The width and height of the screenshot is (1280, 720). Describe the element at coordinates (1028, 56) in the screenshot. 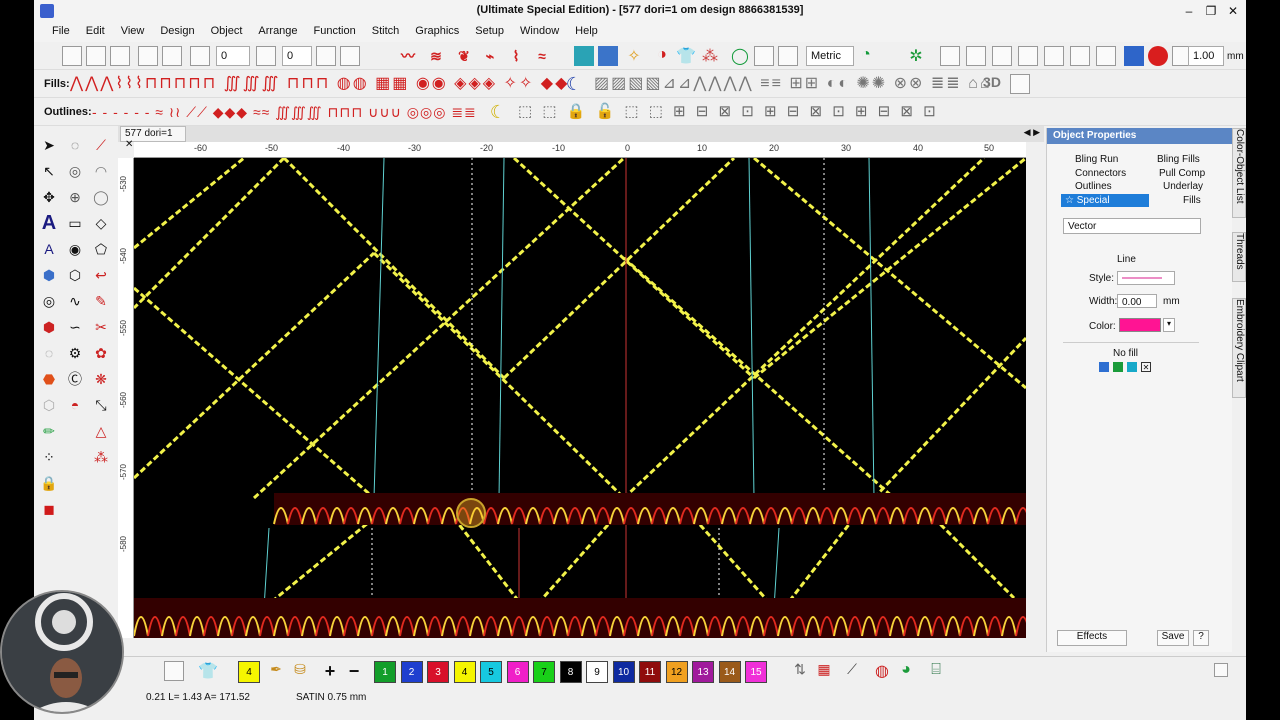

I see `shape-subtract-icon` at that location.